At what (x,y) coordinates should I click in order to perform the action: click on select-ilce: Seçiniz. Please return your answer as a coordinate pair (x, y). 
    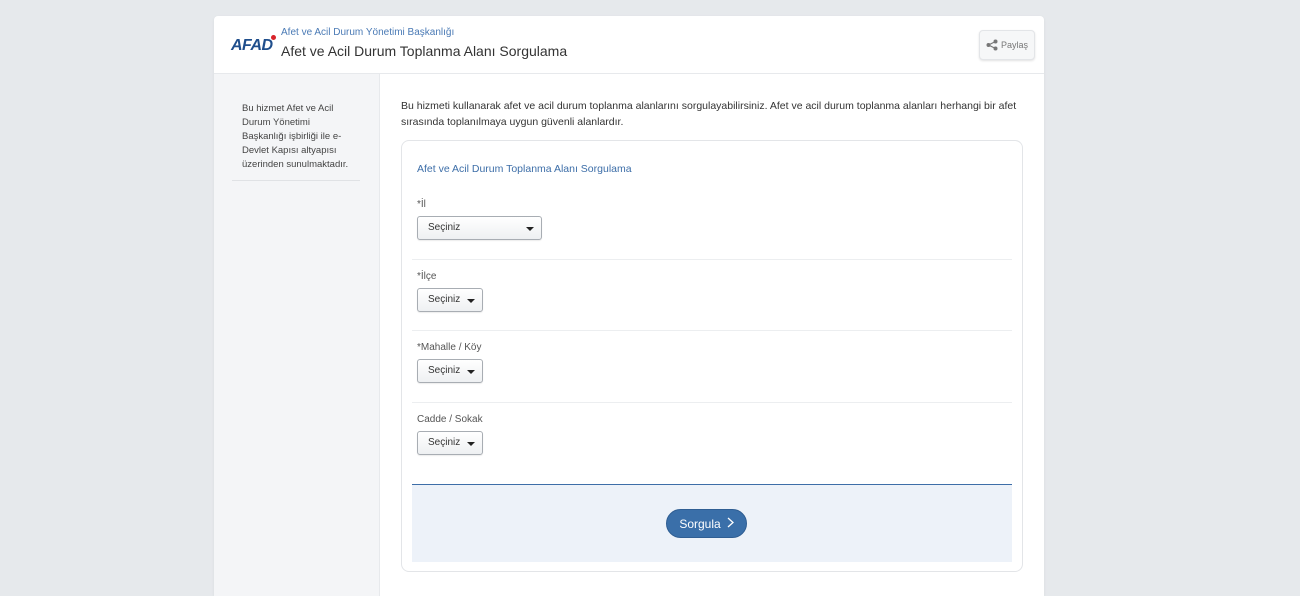
    Looking at the image, I should click on (450, 300).